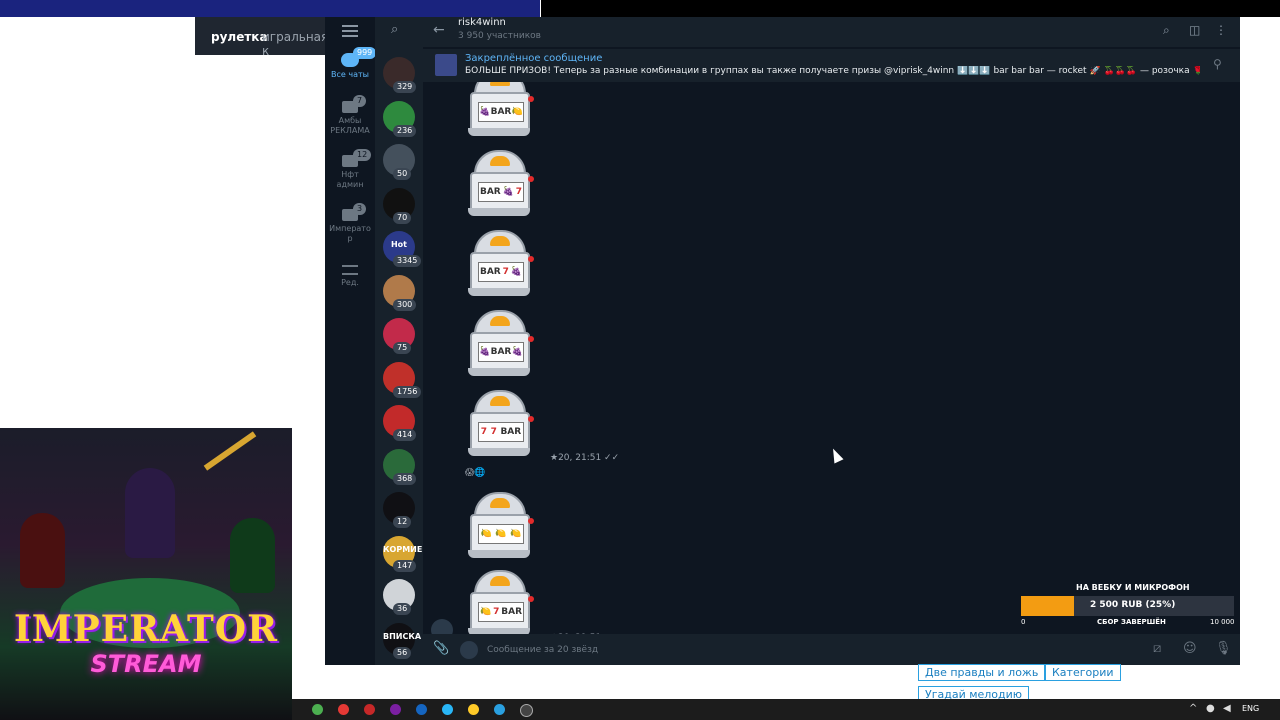  I want to click on sliders-icon, so click(350, 270).